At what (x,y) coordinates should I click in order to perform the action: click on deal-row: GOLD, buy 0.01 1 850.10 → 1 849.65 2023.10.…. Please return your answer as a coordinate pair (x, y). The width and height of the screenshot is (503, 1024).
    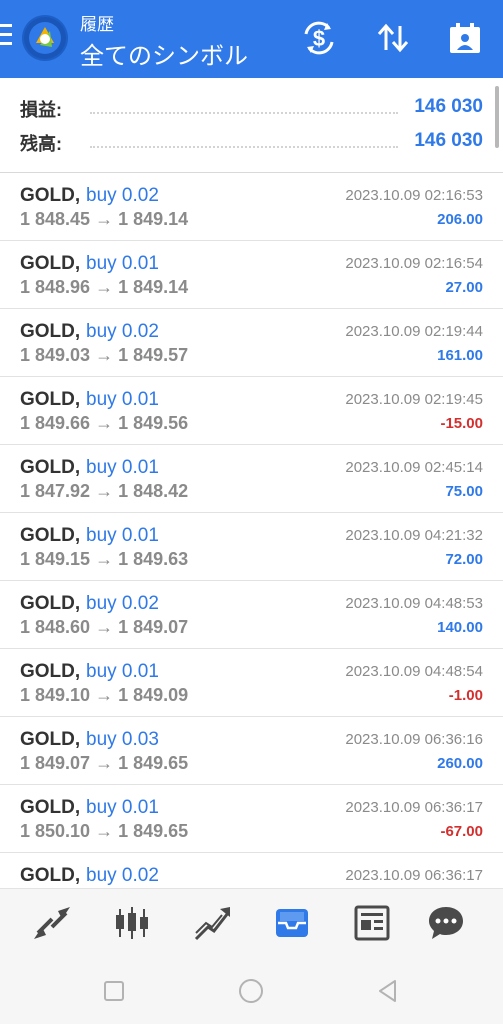
    Looking at the image, I should click on (251, 819).